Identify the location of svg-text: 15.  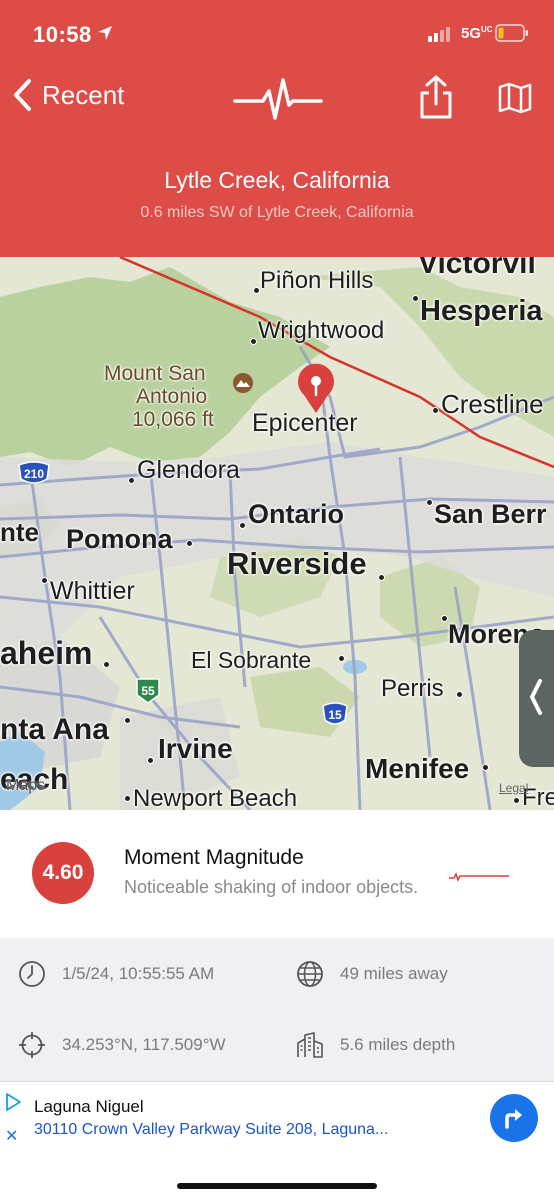
(335, 715).